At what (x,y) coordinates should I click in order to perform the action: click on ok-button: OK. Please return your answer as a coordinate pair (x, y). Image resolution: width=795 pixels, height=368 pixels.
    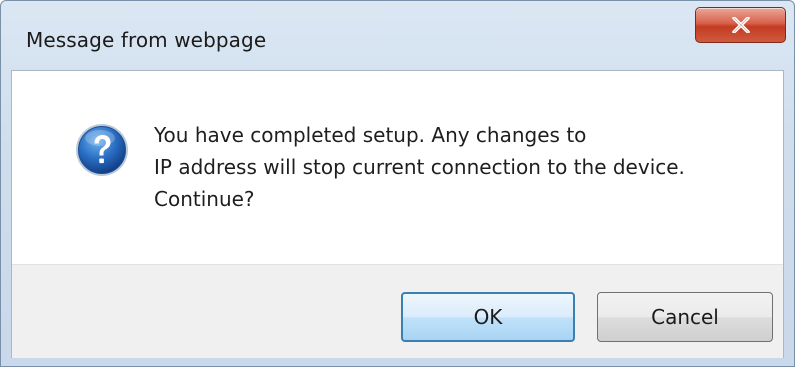
    Looking at the image, I should click on (488, 317).